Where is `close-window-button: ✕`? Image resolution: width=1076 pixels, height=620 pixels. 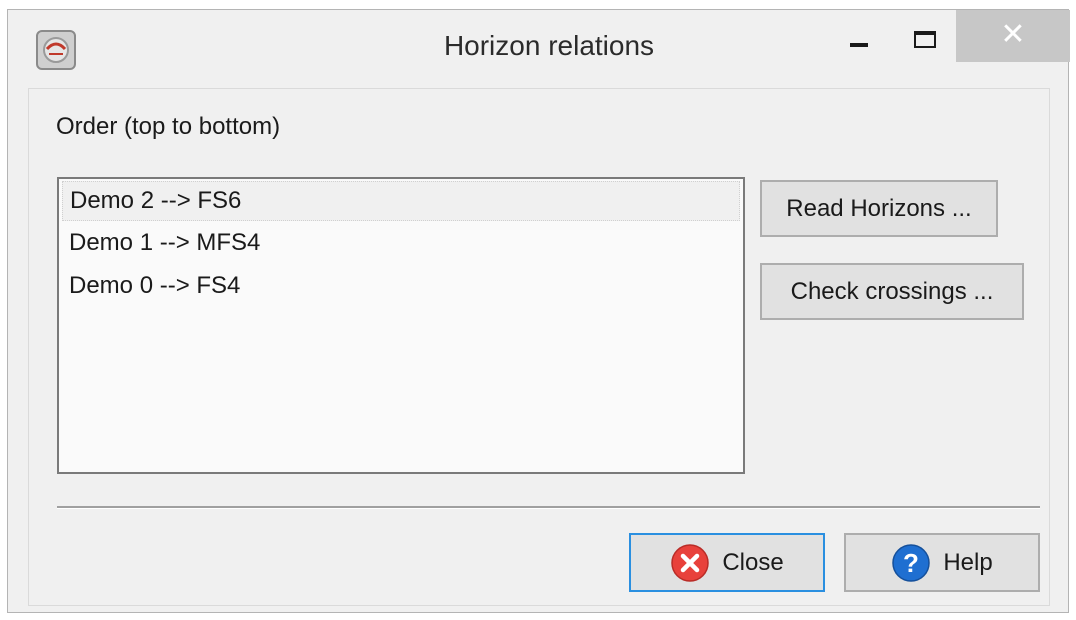 close-window-button: ✕ is located at coordinates (1013, 36).